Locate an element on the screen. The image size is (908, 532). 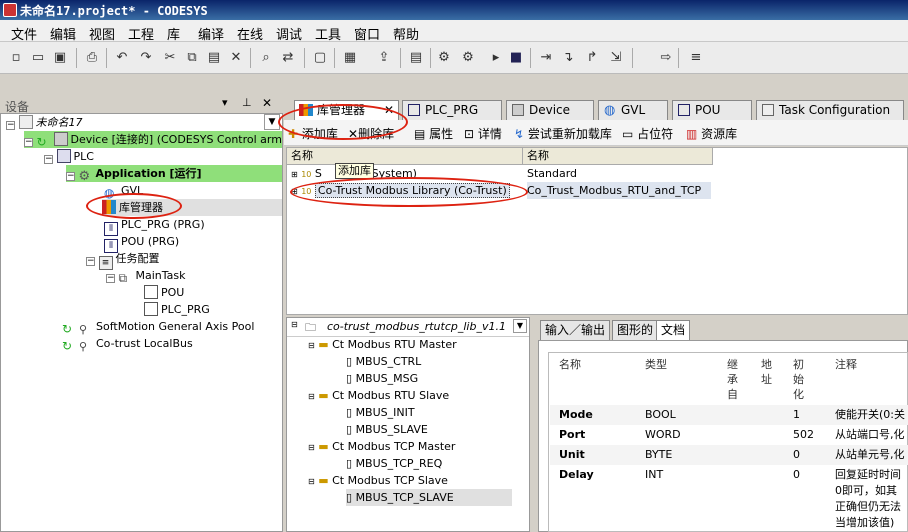
print-icon: ⎙ is located at coordinates (92, 58).